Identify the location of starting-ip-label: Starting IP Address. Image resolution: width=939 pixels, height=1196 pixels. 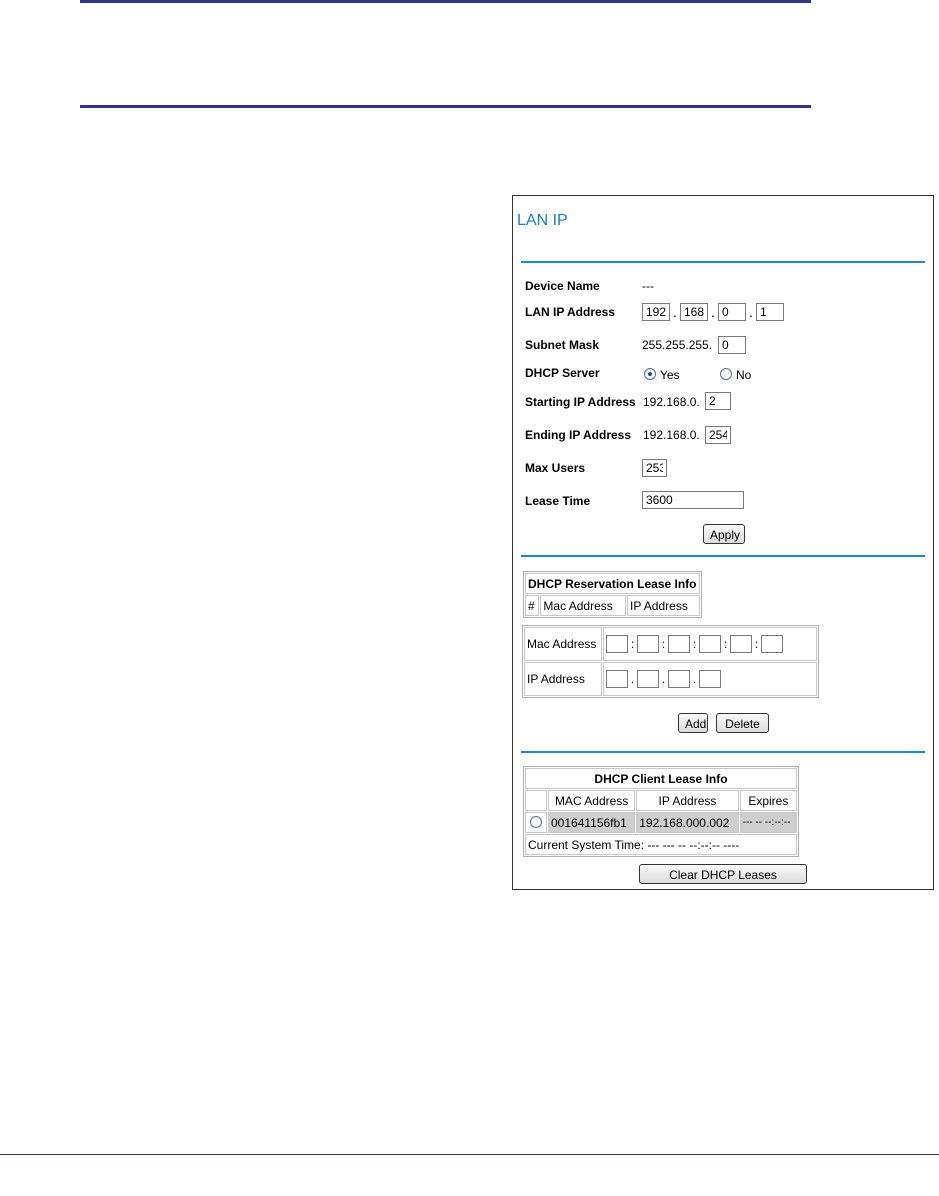
(580, 402).